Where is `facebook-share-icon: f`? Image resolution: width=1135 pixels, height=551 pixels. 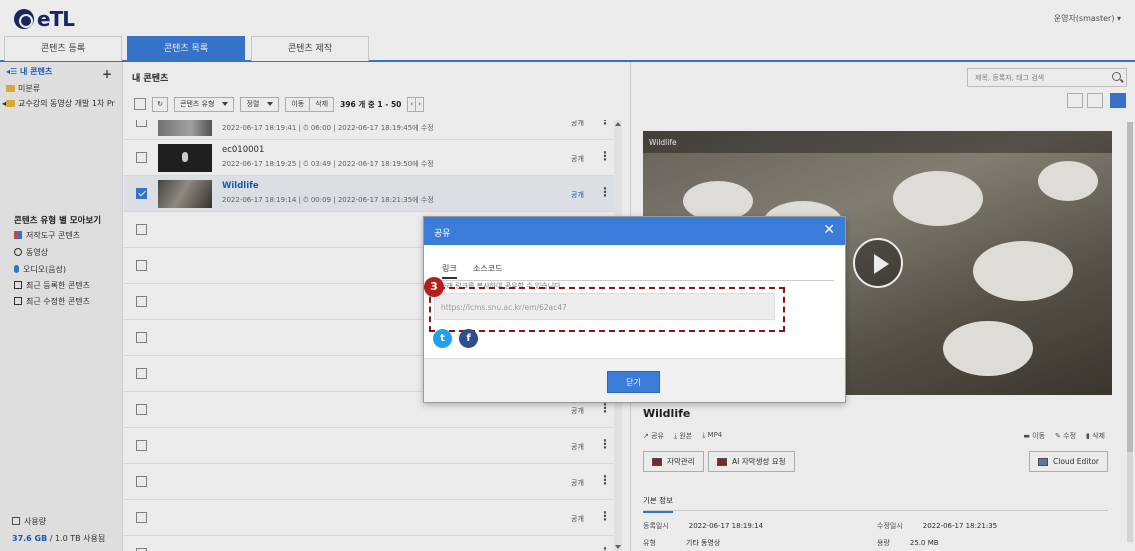
facebook-share-icon: f is located at coordinates (468, 338).